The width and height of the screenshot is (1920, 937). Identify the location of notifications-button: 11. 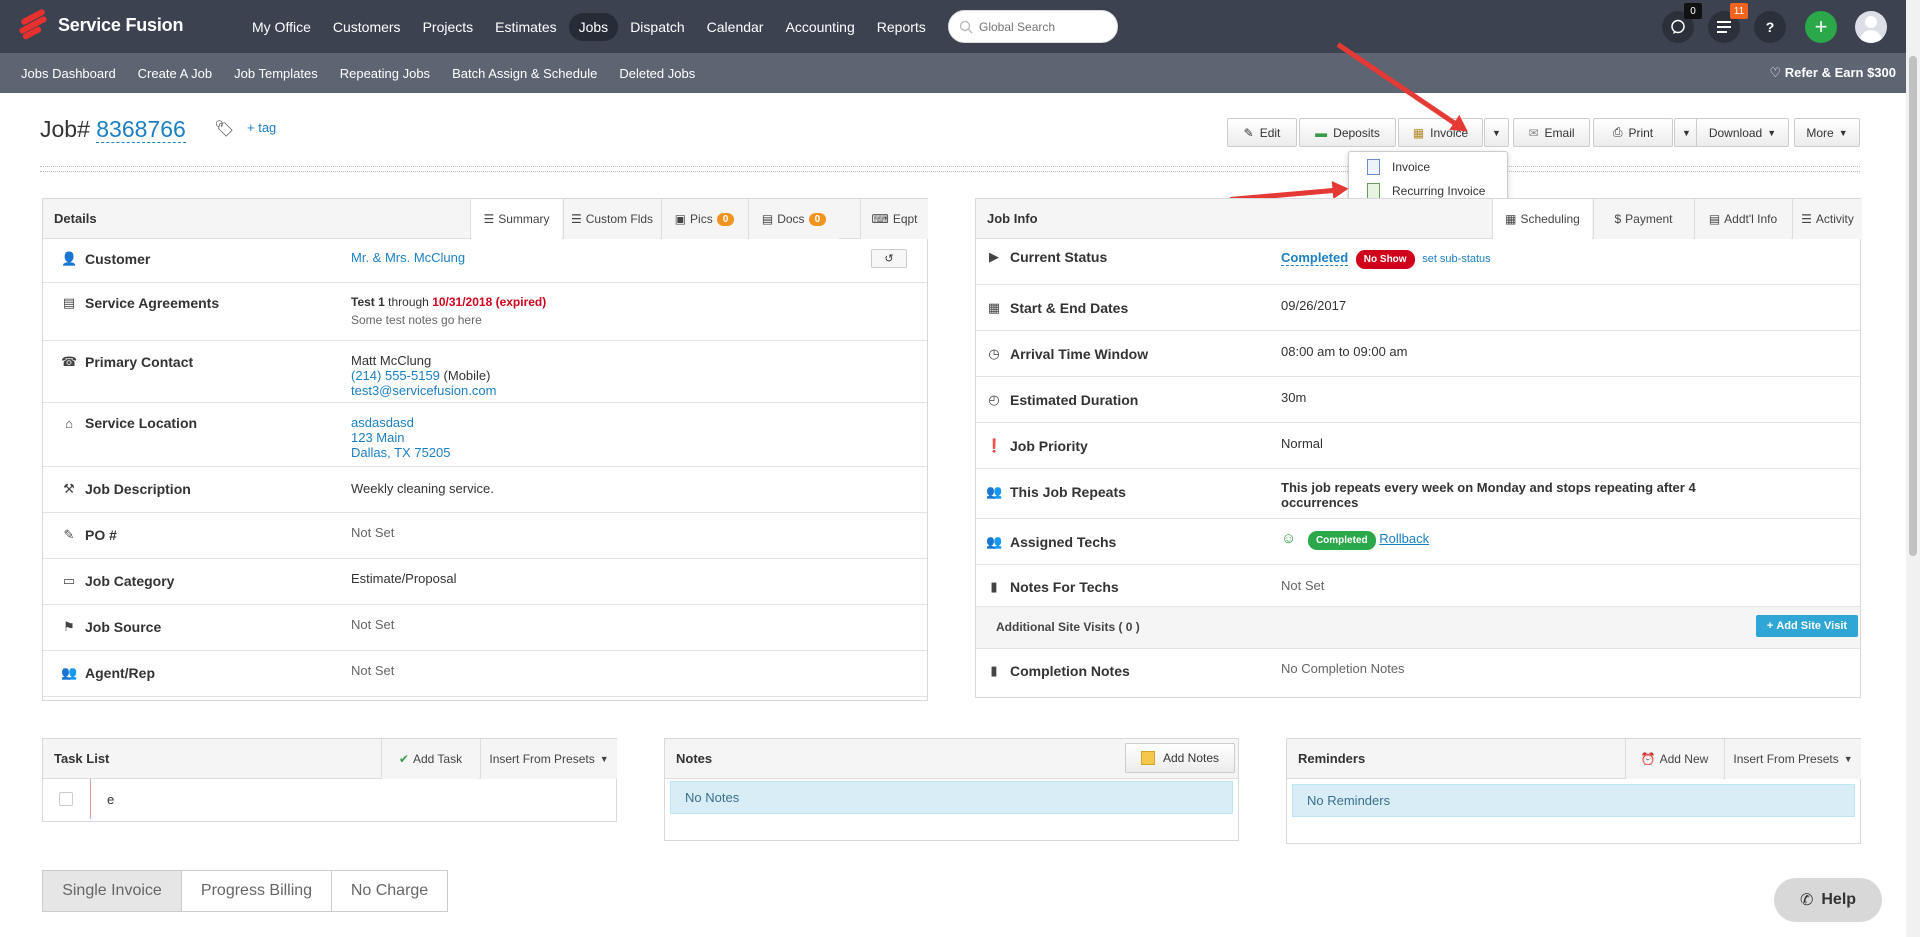
(1728, 23).